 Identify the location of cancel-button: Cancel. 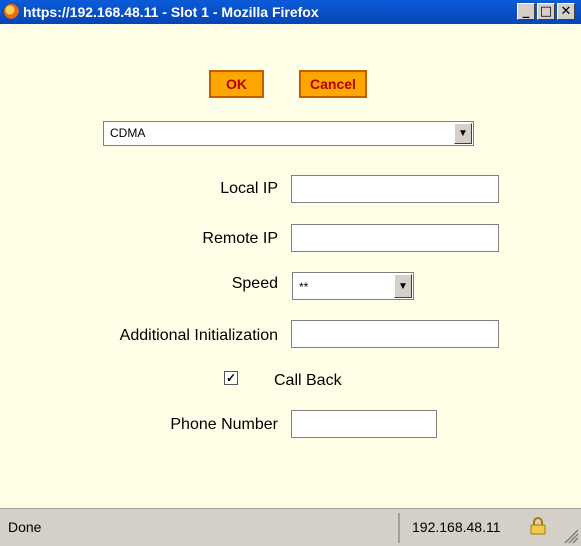
(333, 84).